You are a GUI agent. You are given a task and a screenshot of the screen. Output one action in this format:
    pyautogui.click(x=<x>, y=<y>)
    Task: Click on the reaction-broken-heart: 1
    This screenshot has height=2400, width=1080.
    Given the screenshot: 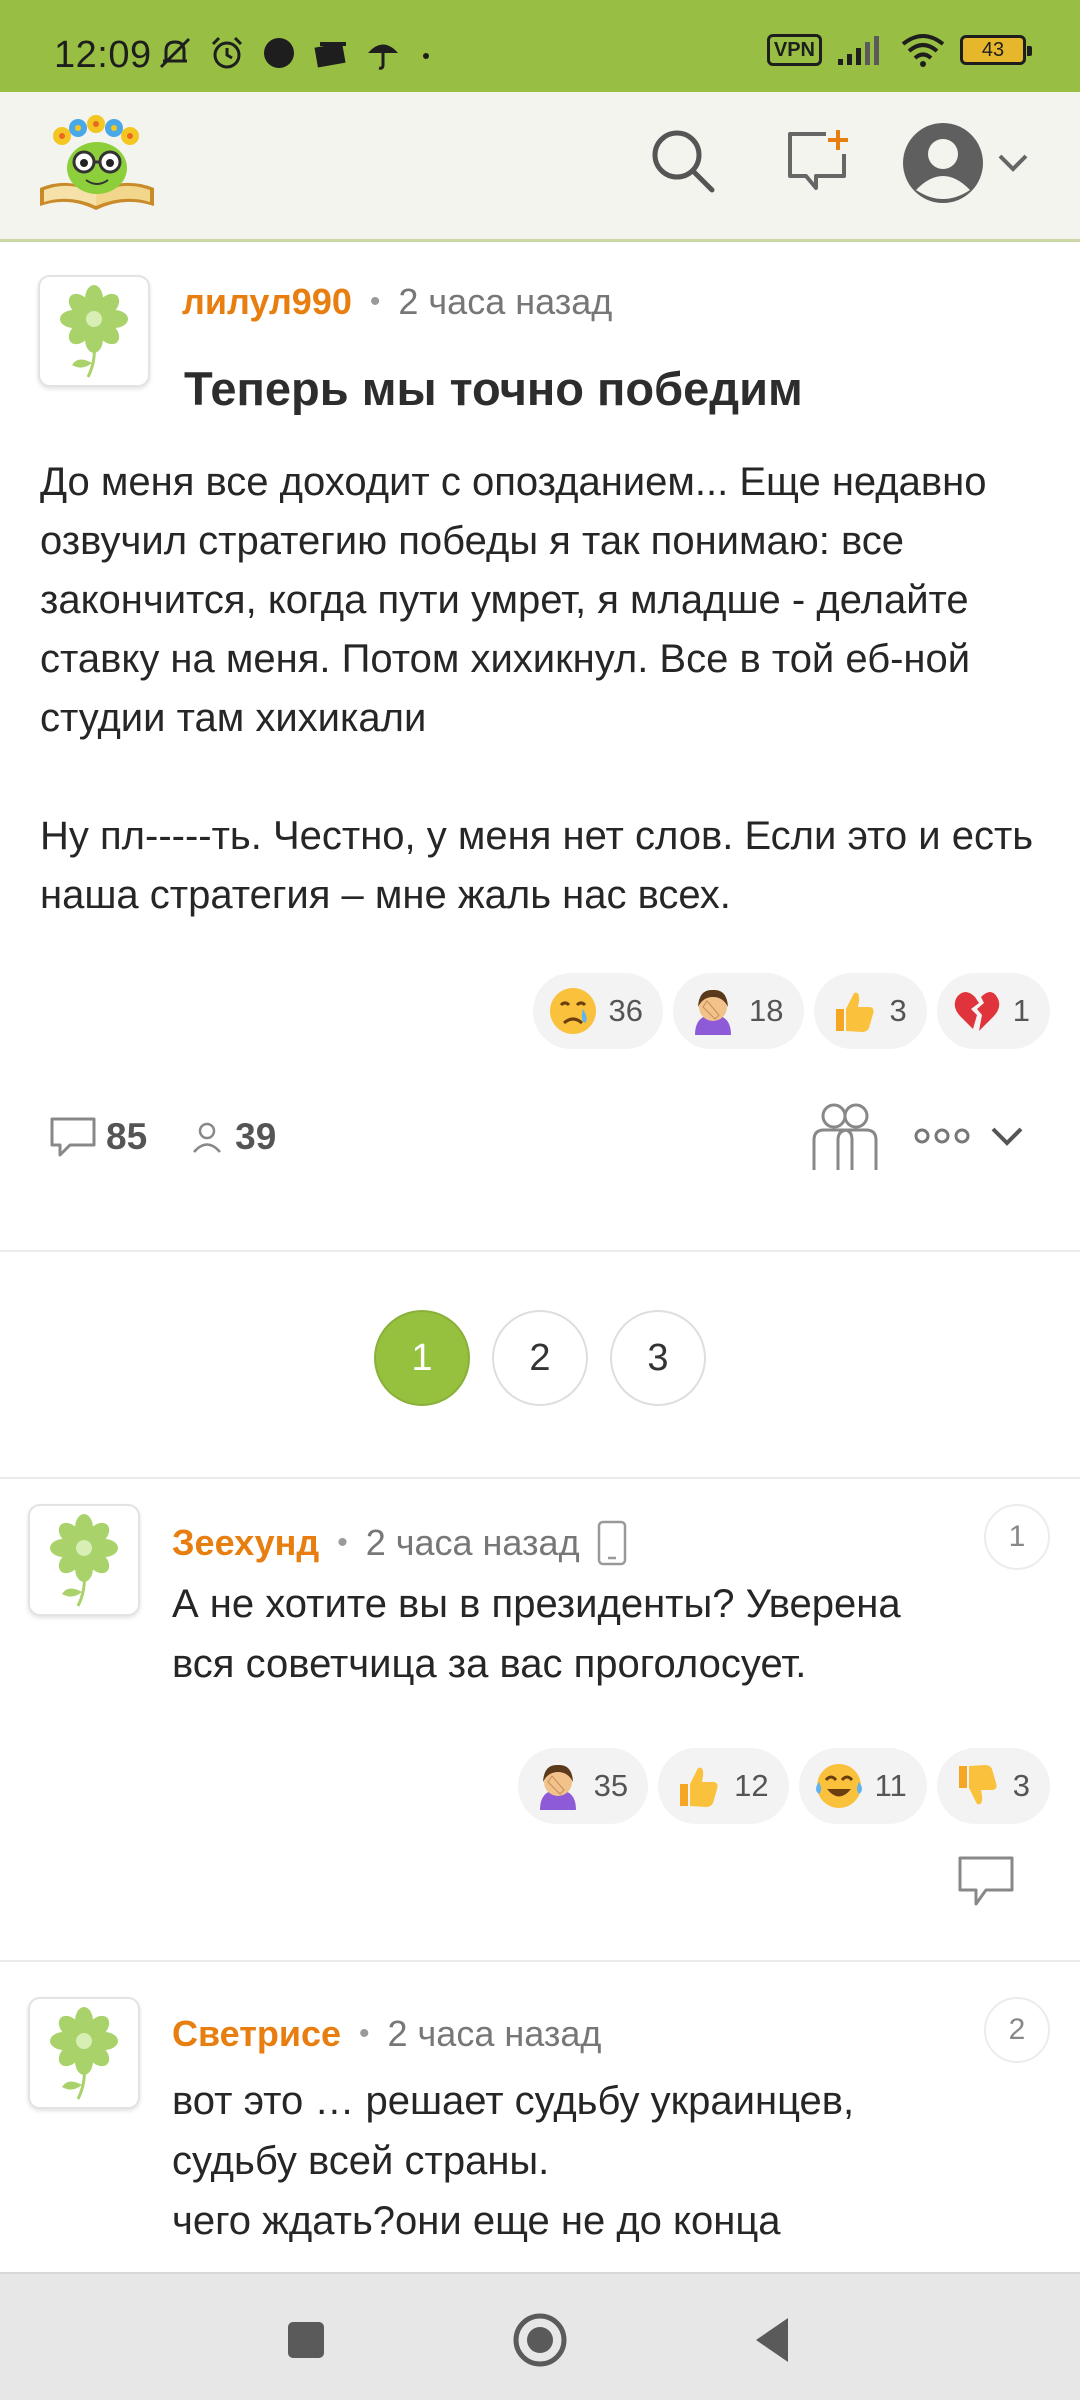 What is the action you would take?
    pyautogui.click(x=993, y=1011)
    